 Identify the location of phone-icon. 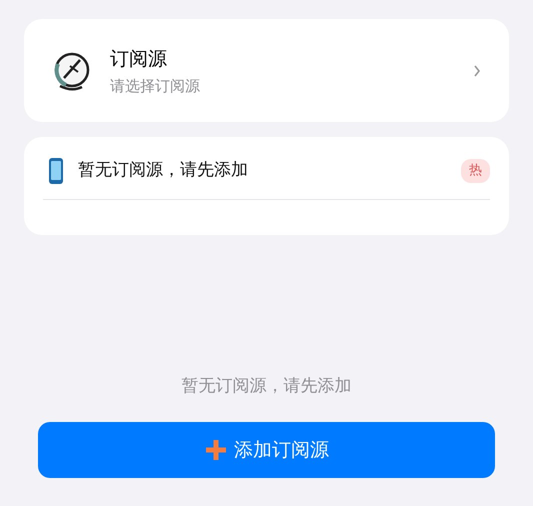
(56, 171).